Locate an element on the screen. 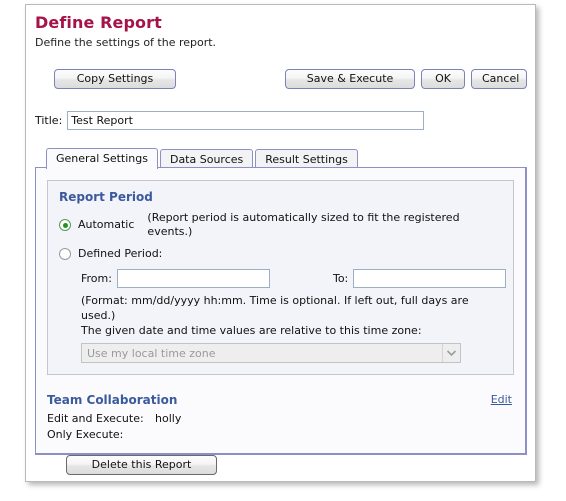 This screenshot has width=566, height=501. defined-period-label: Defined Period: is located at coordinates (120, 253).